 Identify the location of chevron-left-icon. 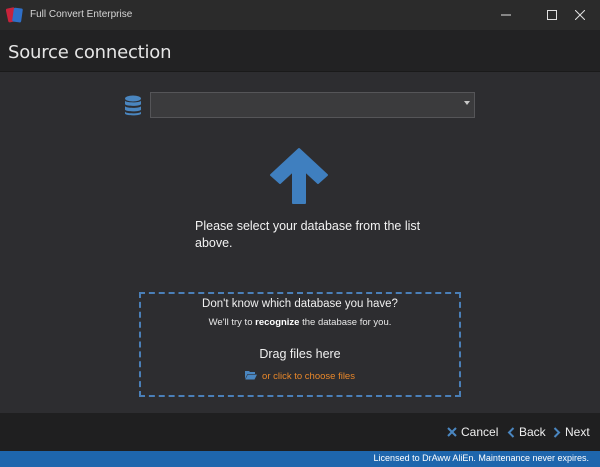
(511, 432).